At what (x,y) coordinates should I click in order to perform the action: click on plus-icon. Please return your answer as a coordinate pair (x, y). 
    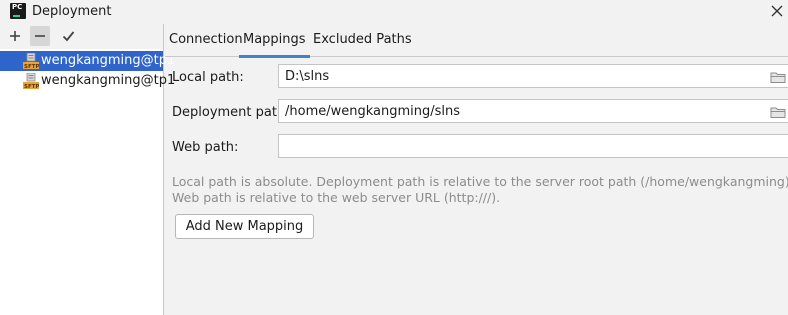
    Looking at the image, I should click on (15, 36).